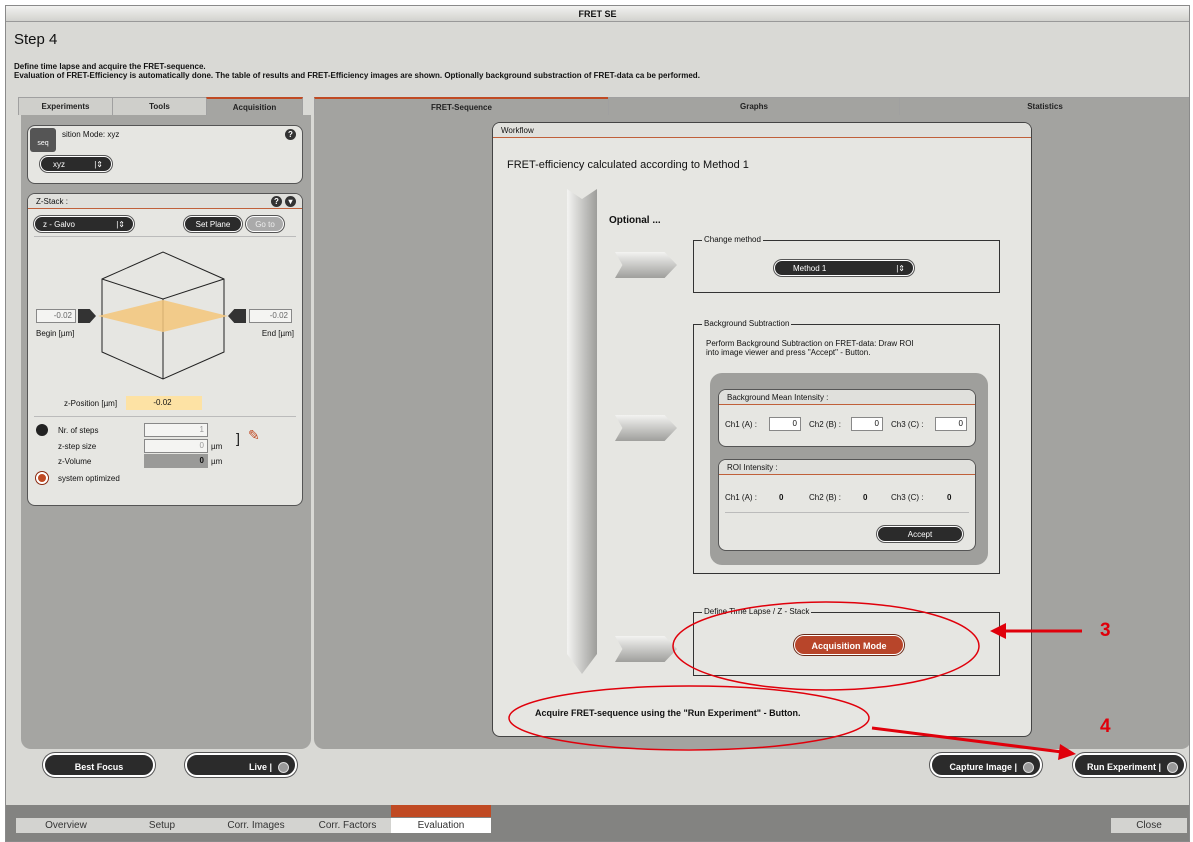  I want to click on annotation-4: 4, so click(1105, 726).